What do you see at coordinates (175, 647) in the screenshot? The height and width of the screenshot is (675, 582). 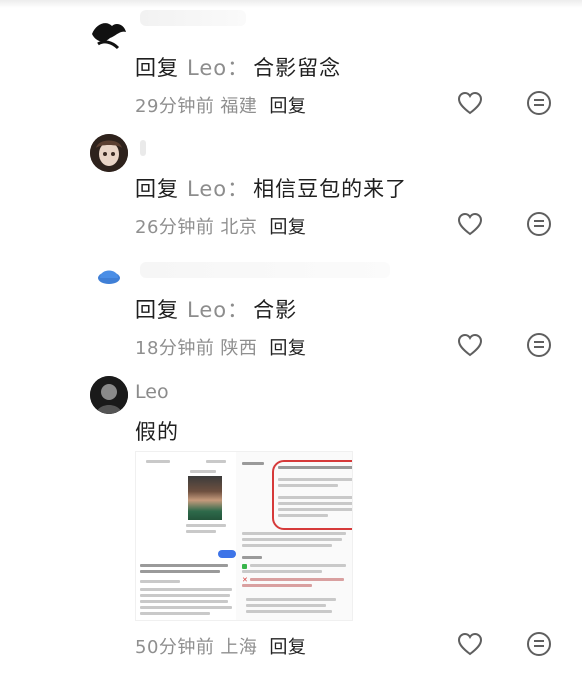 I see `comment-time: 50分钟前` at bounding box center [175, 647].